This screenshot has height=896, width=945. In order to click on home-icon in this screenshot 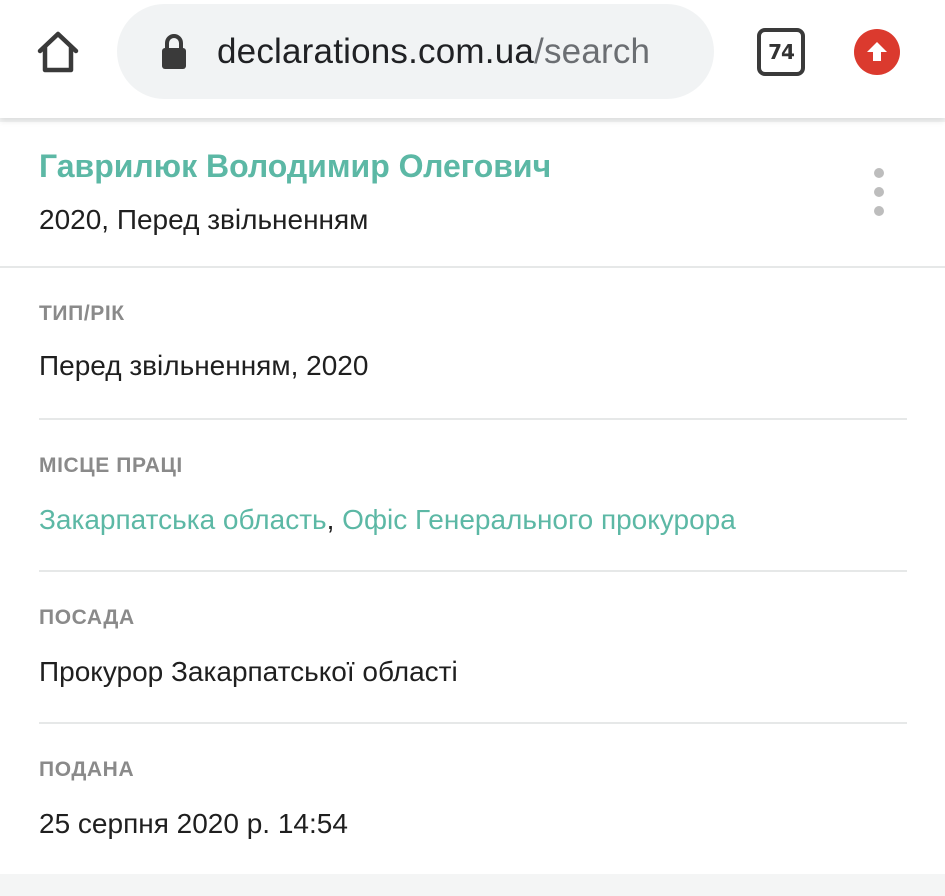, I will do `click(58, 52)`.